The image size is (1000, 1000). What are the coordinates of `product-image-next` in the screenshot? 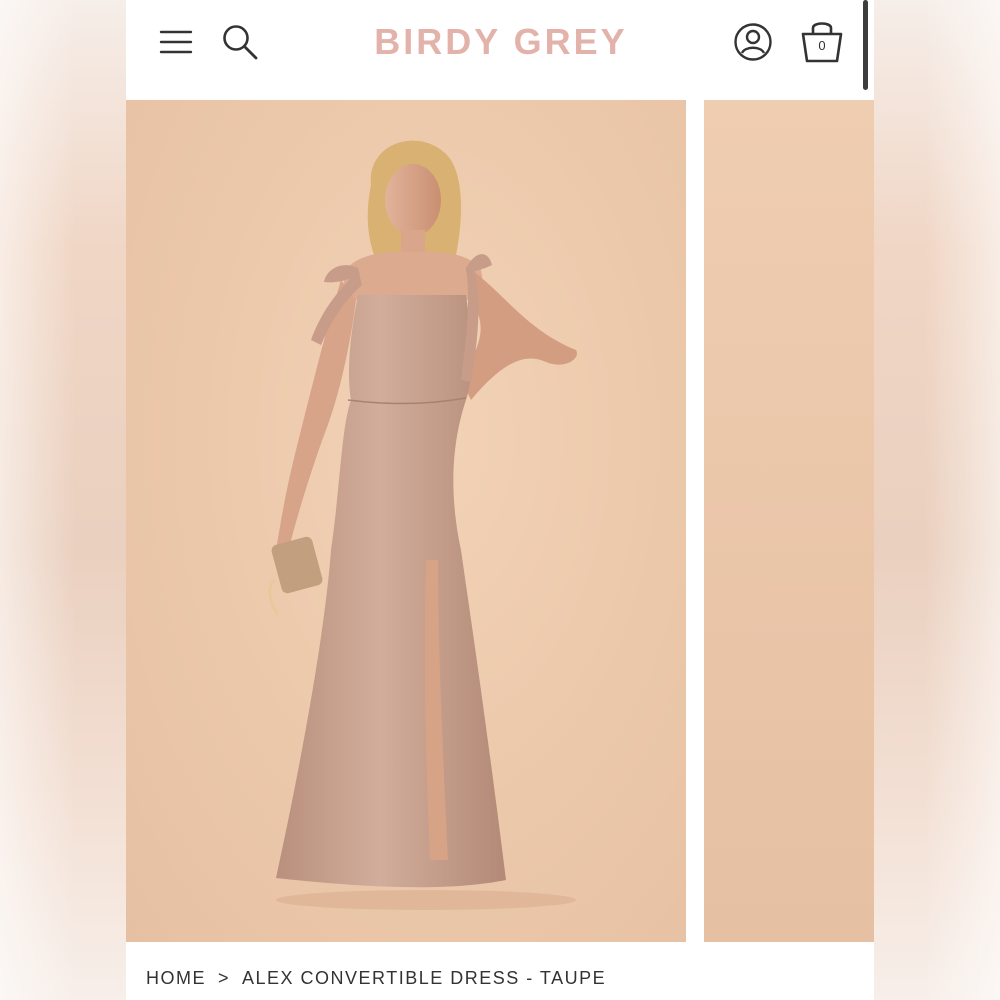 It's located at (789, 521).